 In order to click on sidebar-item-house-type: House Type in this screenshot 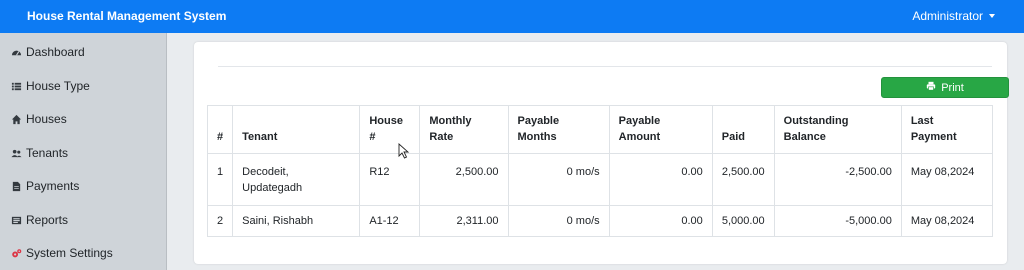, I will do `click(50, 86)`.